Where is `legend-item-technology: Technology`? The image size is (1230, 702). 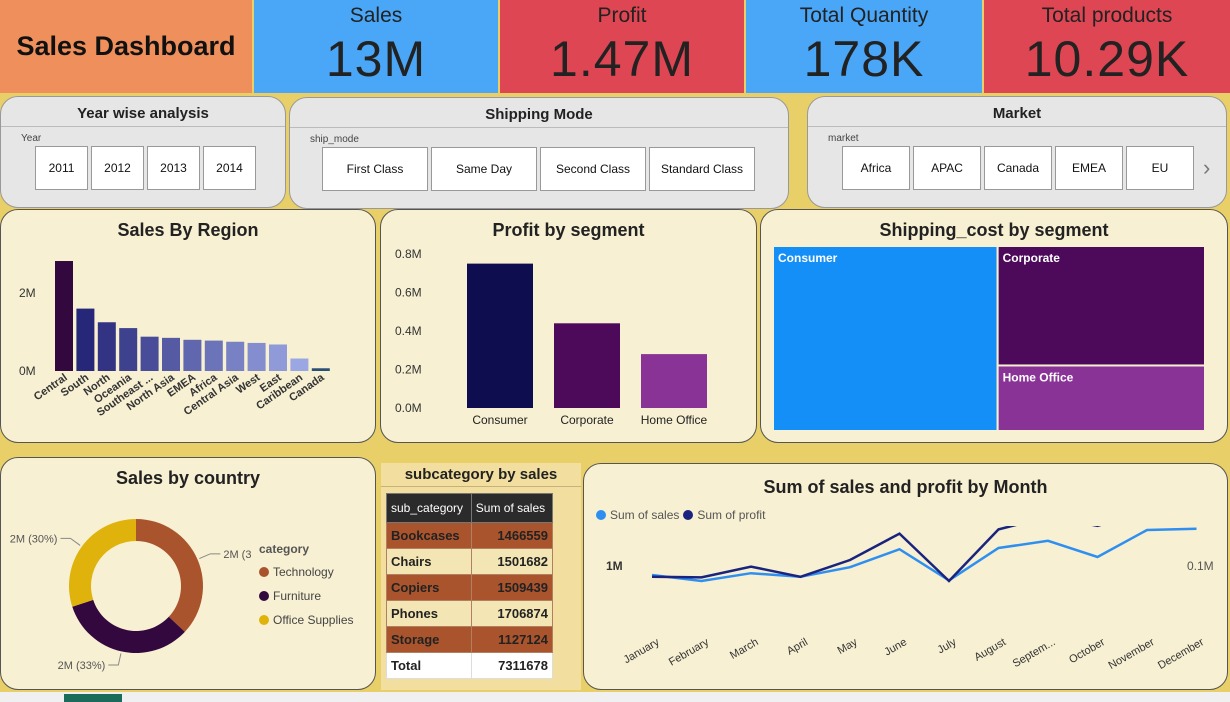
legend-item-technology: Technology is located at coordinates (306, 572).